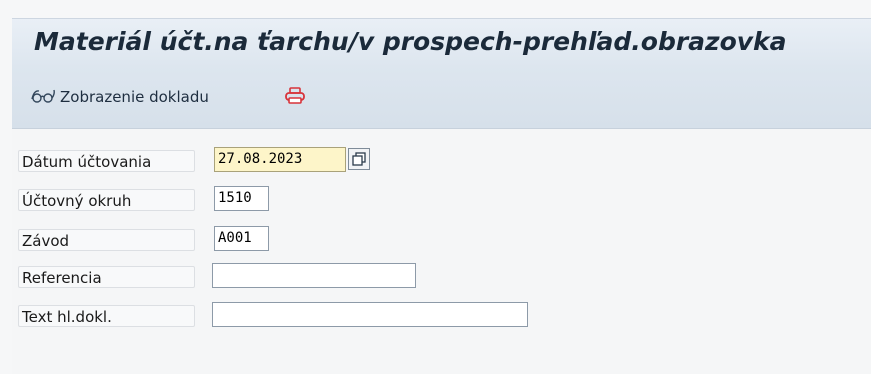 The height and width of the screenshot is (374, 871). I want to click on calendar-help-button, so click(359, 159).